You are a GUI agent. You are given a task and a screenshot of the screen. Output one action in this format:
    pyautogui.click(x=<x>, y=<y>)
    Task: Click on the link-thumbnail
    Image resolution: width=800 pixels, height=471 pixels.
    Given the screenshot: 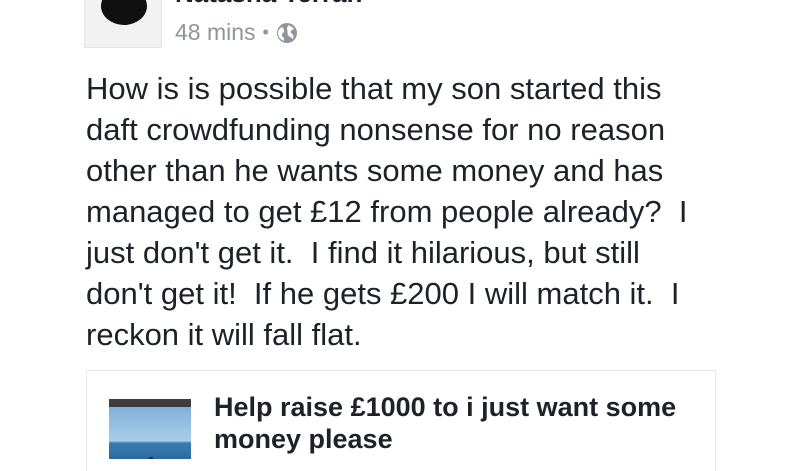 What is the action you would take?
    pyautogui.click(x=150, y=429)
    